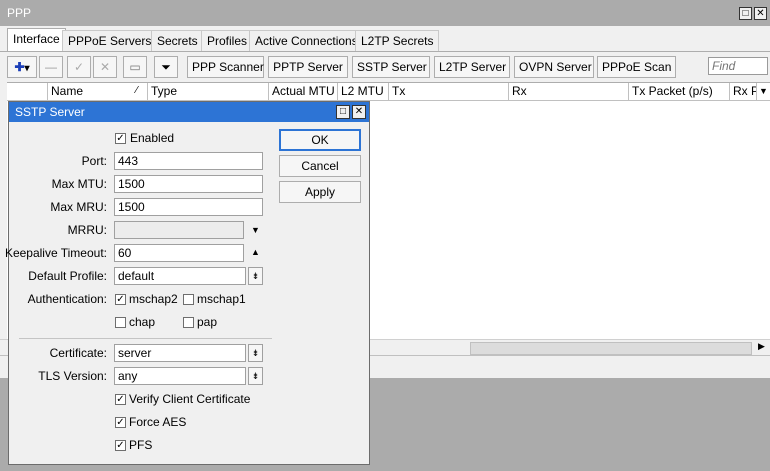  Describe the element at coordinates (359, 112) in the screenshot. I see `dialog-close-icon: ✕` at that location.